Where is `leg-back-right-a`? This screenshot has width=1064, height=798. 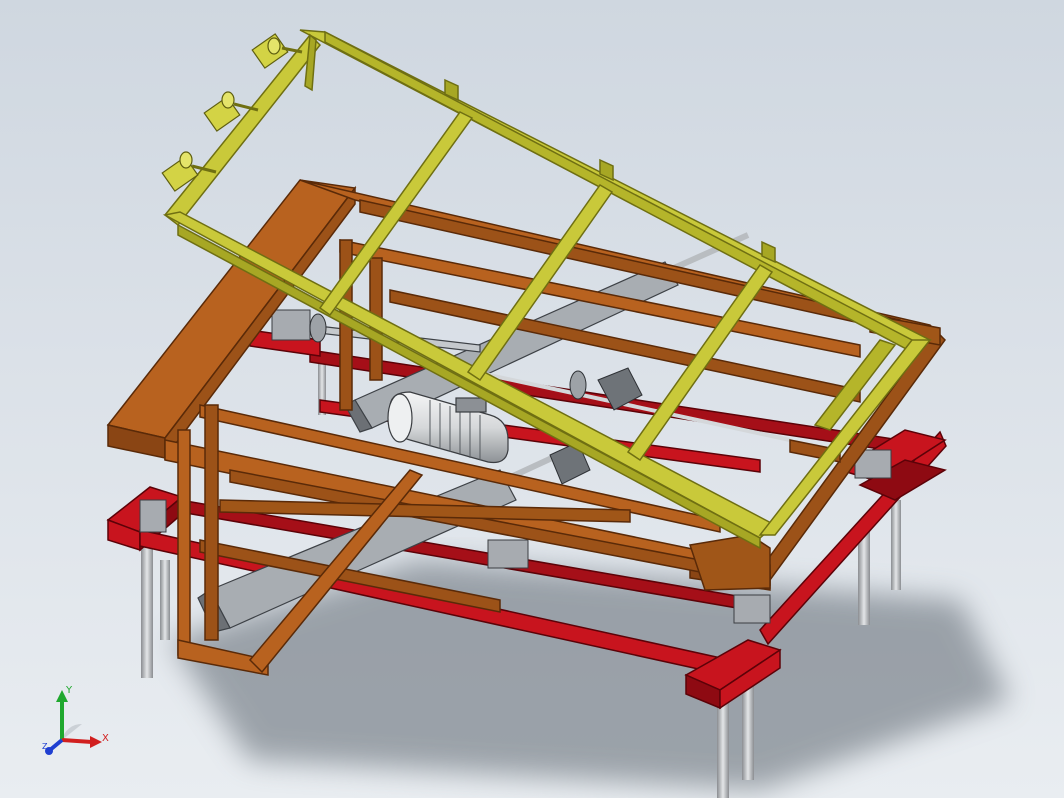 leg-back-right-a is located at coordinates (864, 577).